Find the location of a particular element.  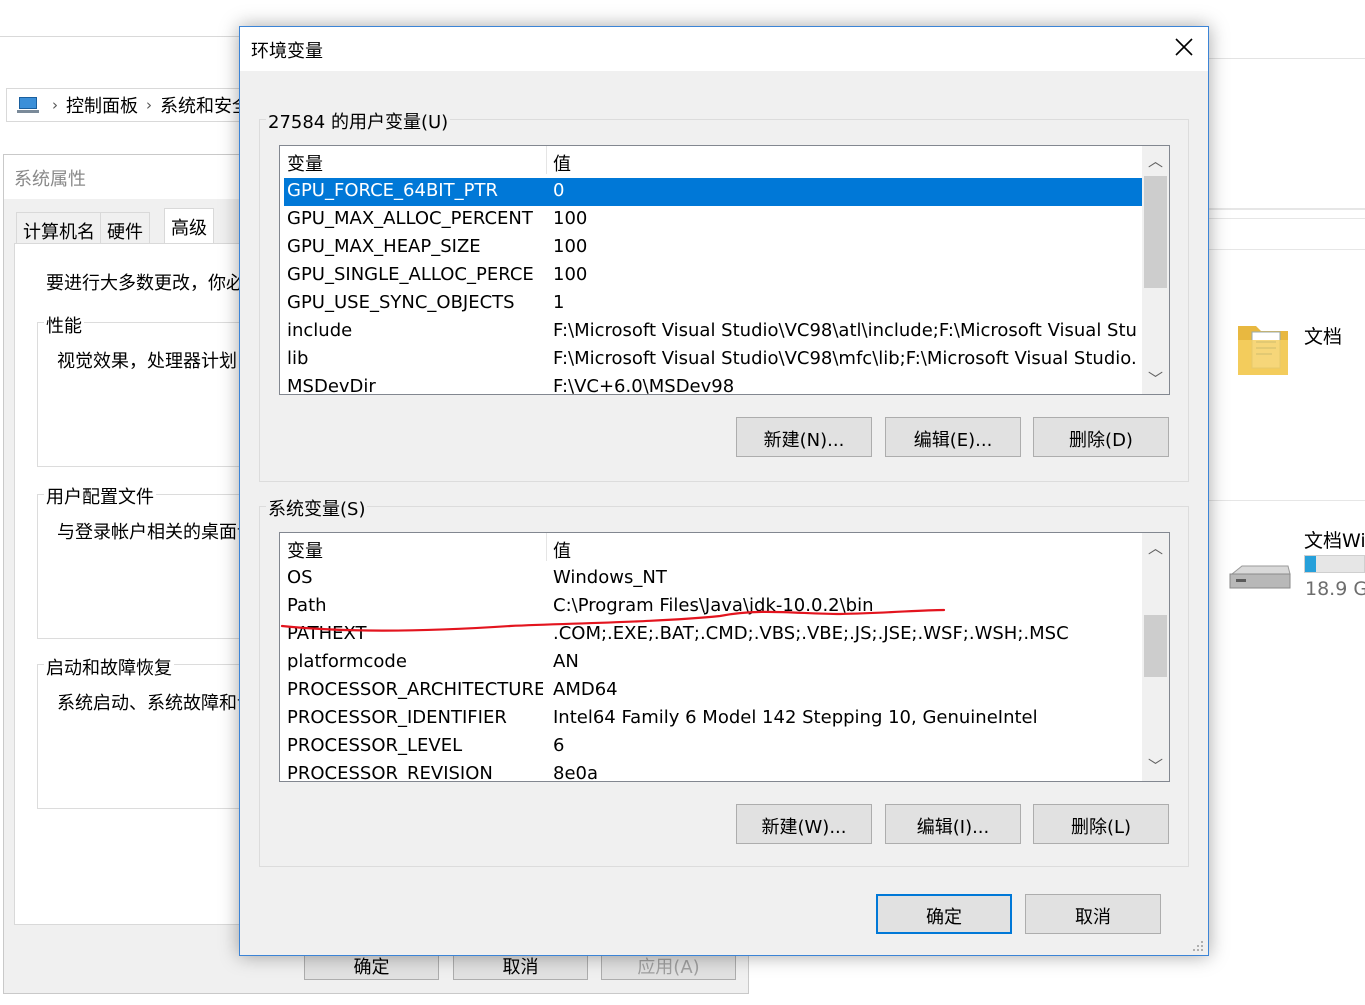

variable-name: GPU_SINGLE_ALLOC_PERCE is located at coordinates (410, 274).